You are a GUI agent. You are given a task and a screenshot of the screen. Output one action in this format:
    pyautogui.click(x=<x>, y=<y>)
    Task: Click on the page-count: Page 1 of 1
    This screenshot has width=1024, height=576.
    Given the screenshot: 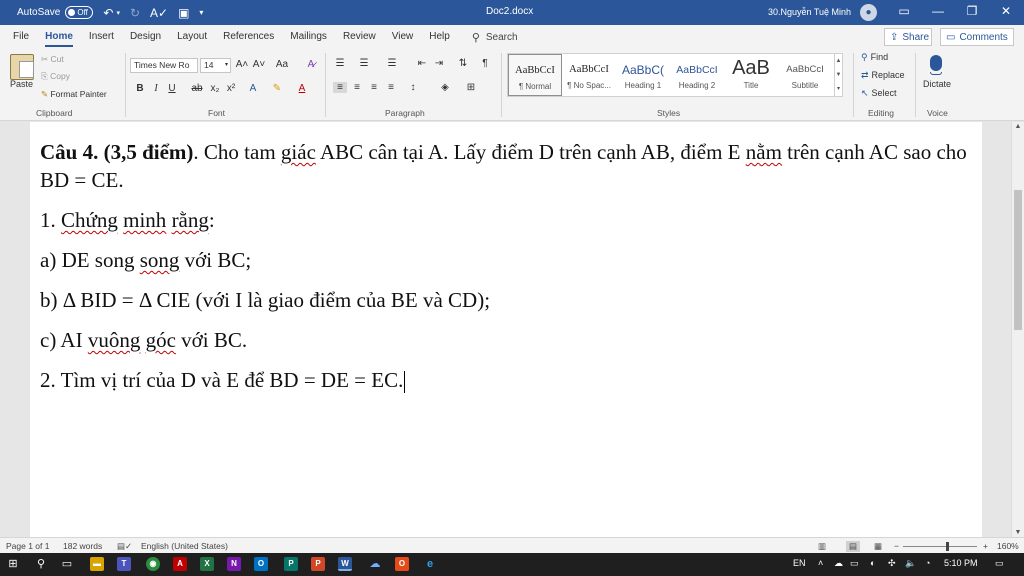 What is the action you would take?
    pyautogui.click(x=27, y=546)
    